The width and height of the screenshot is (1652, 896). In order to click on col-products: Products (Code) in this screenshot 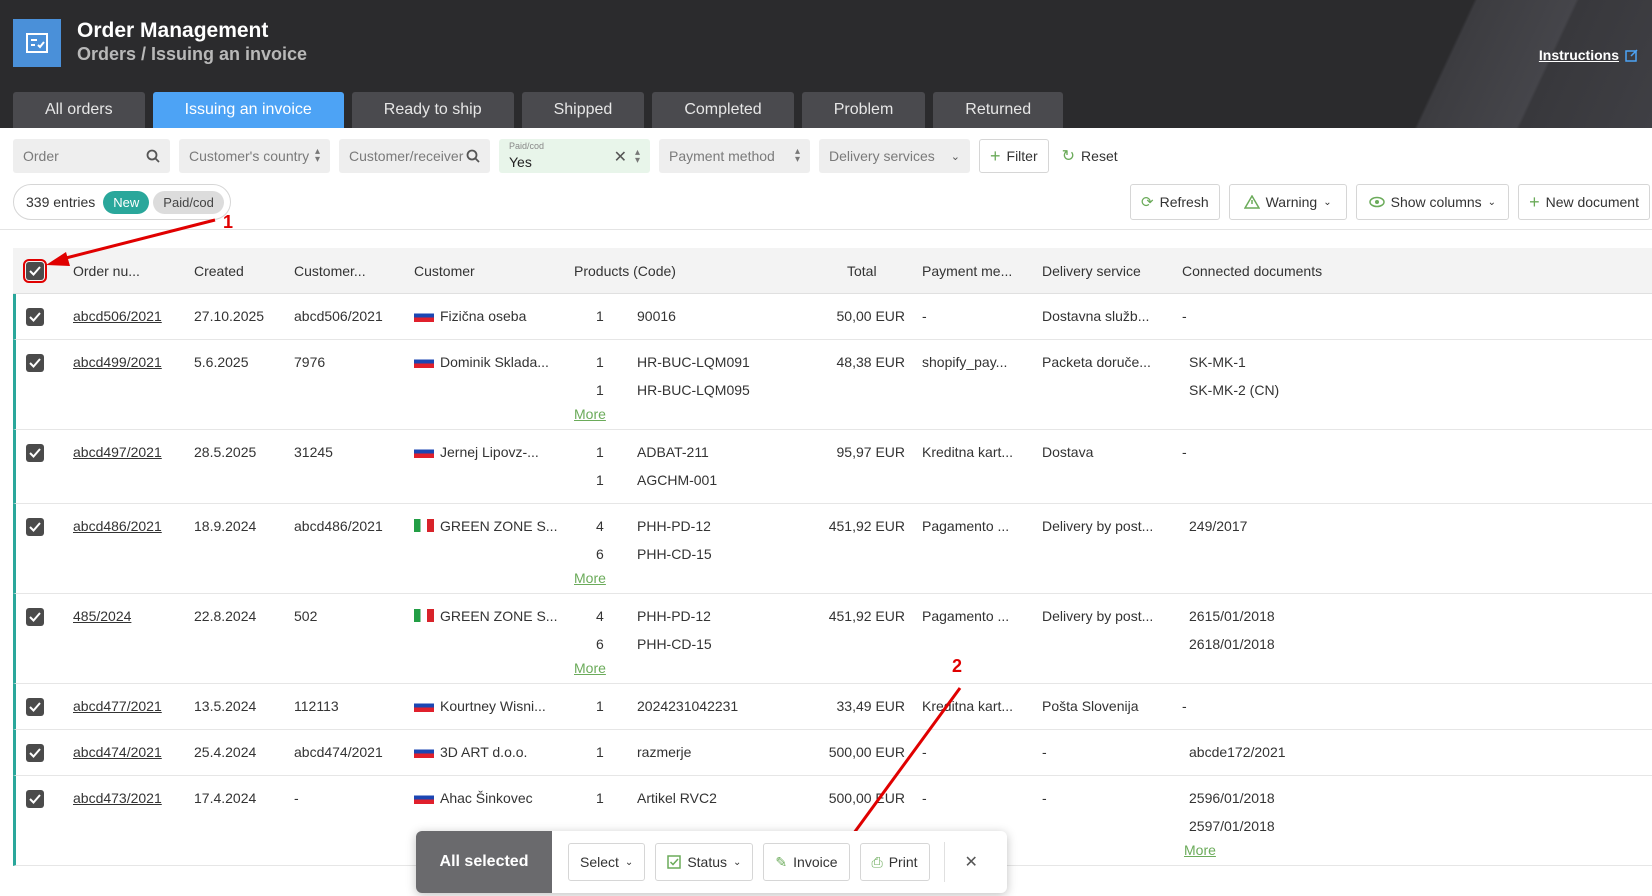, I will do `click(625, 271)`.